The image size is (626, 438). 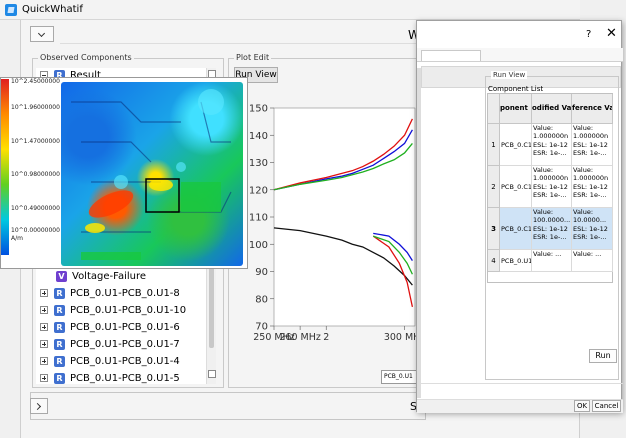 What do you see at coordinates (494, 229) in the screenshot?
I see `table-row-number: 3` at bounding box center [494, 229].